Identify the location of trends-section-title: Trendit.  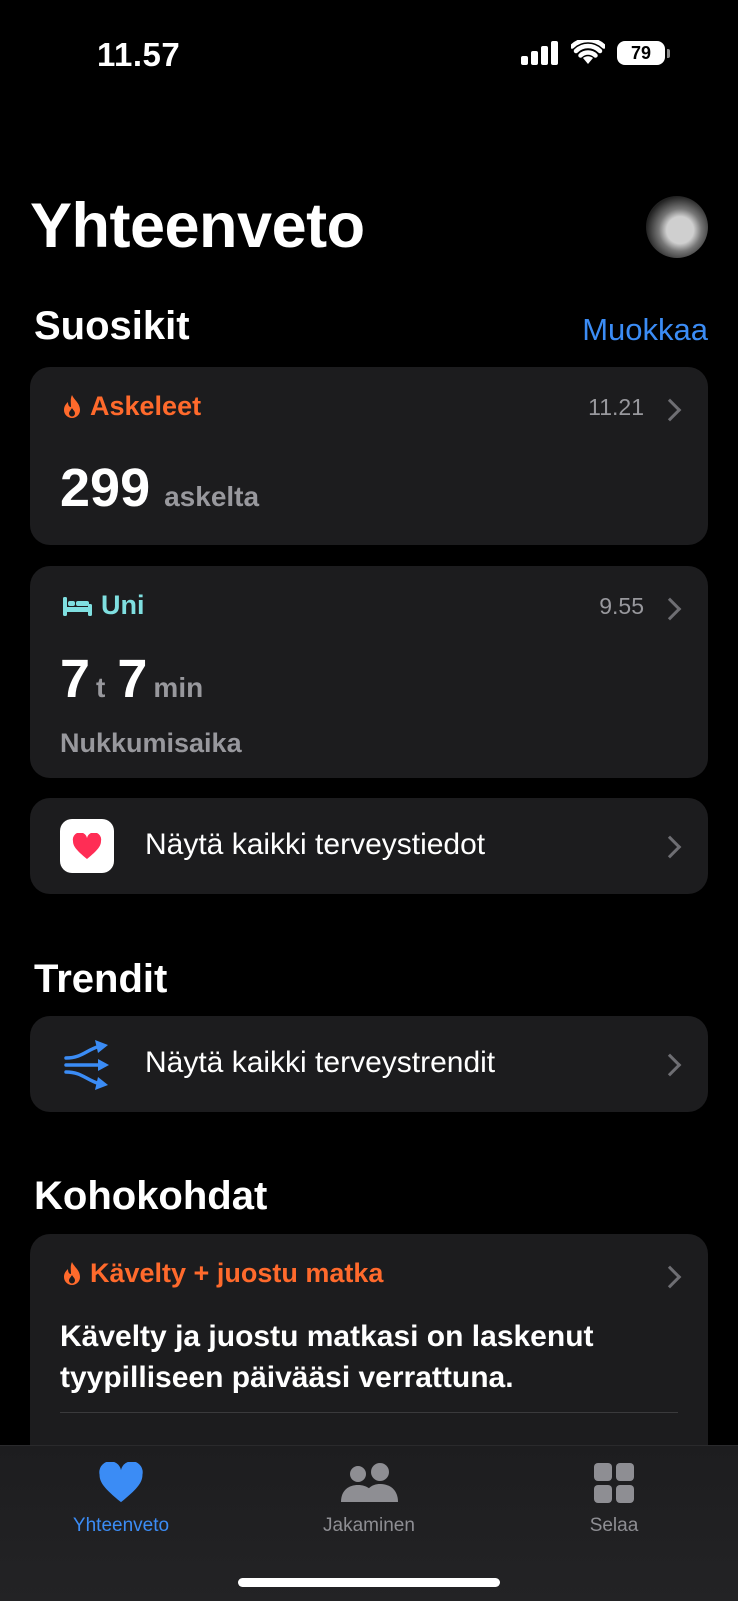
(101, 979).